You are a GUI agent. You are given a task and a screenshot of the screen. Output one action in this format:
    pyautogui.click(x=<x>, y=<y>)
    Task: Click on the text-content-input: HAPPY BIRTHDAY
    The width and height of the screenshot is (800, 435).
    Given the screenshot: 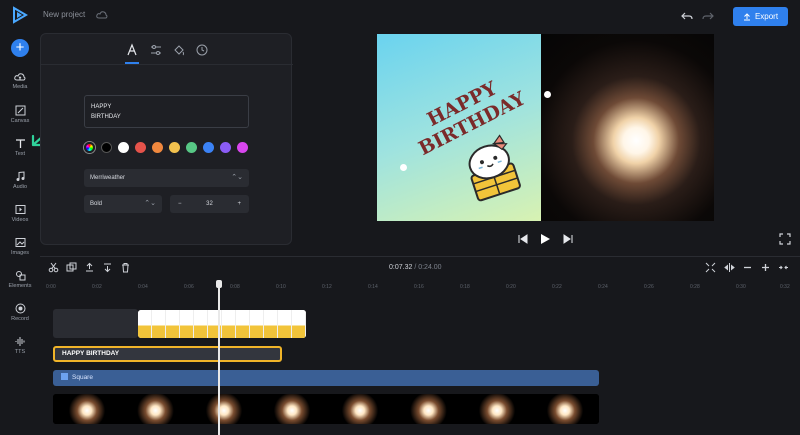 What is the action you would take?
    pyautogui.click(x=166, y=111)
    